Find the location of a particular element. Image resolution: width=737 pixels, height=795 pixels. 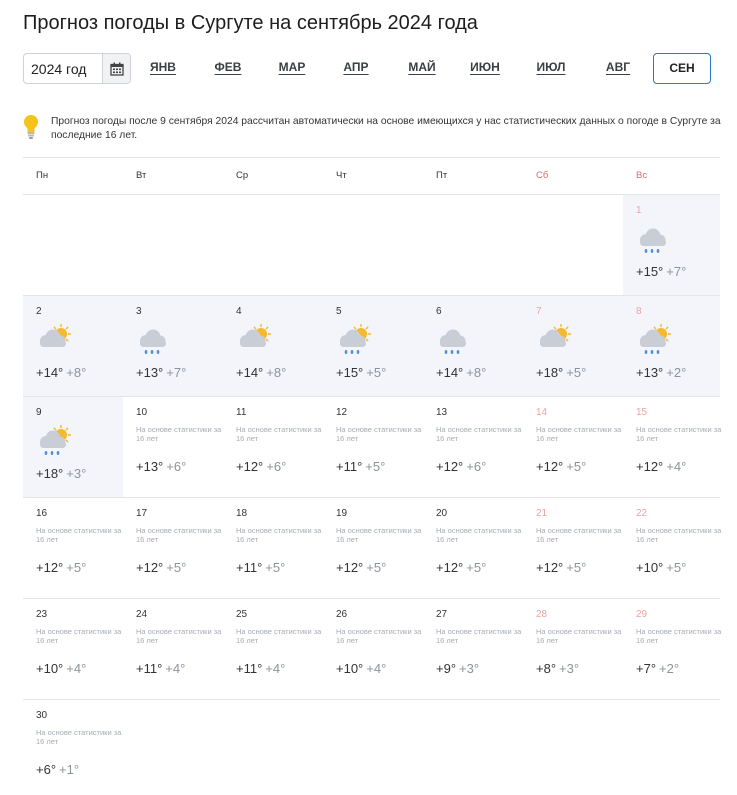

month-tab-7: ИЮЛ is located at coordinates (551, 68).